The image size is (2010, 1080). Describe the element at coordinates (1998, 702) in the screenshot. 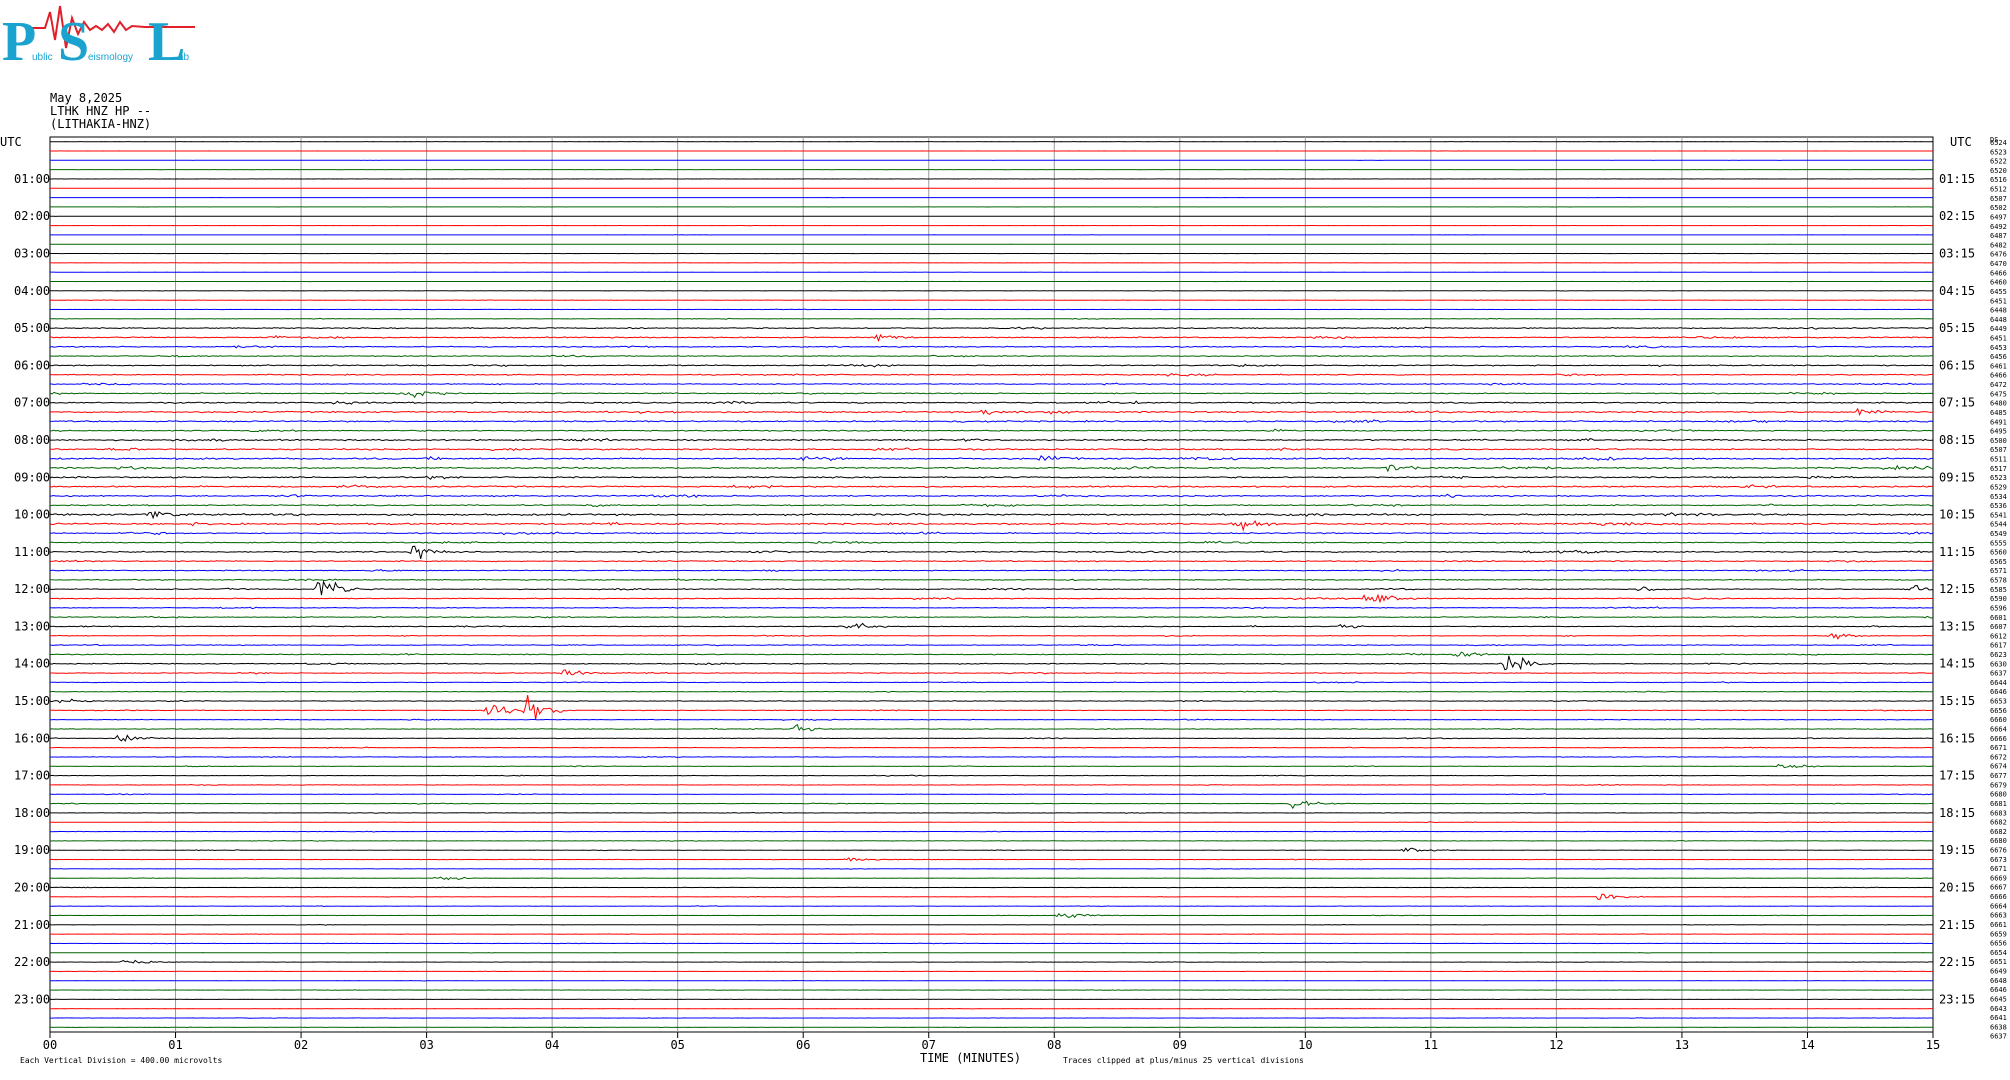

I see `right-count-label: 6653` at that location.